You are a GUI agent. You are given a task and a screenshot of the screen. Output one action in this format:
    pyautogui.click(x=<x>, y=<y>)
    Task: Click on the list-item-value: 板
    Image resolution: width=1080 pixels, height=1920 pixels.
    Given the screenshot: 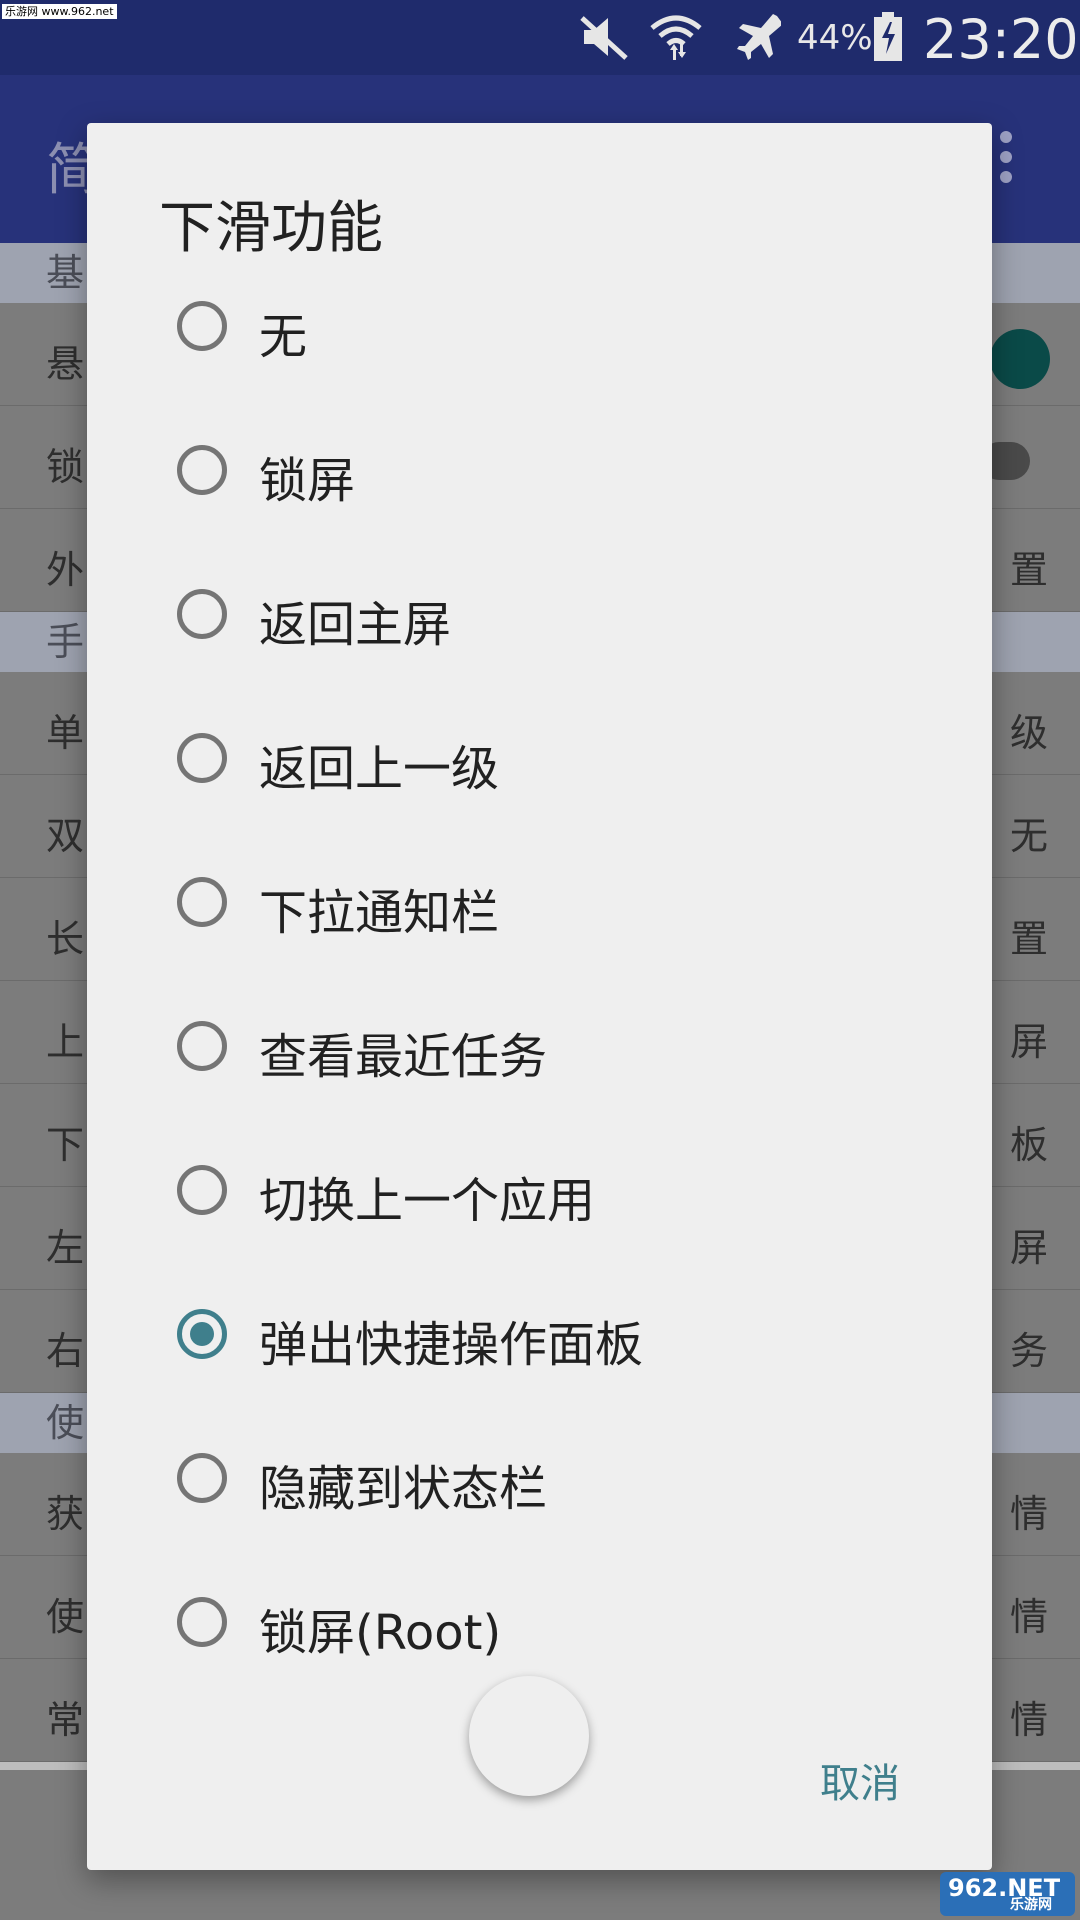 What is the action you would take?
    pyautogui.click(x=1028, y=1145)
    